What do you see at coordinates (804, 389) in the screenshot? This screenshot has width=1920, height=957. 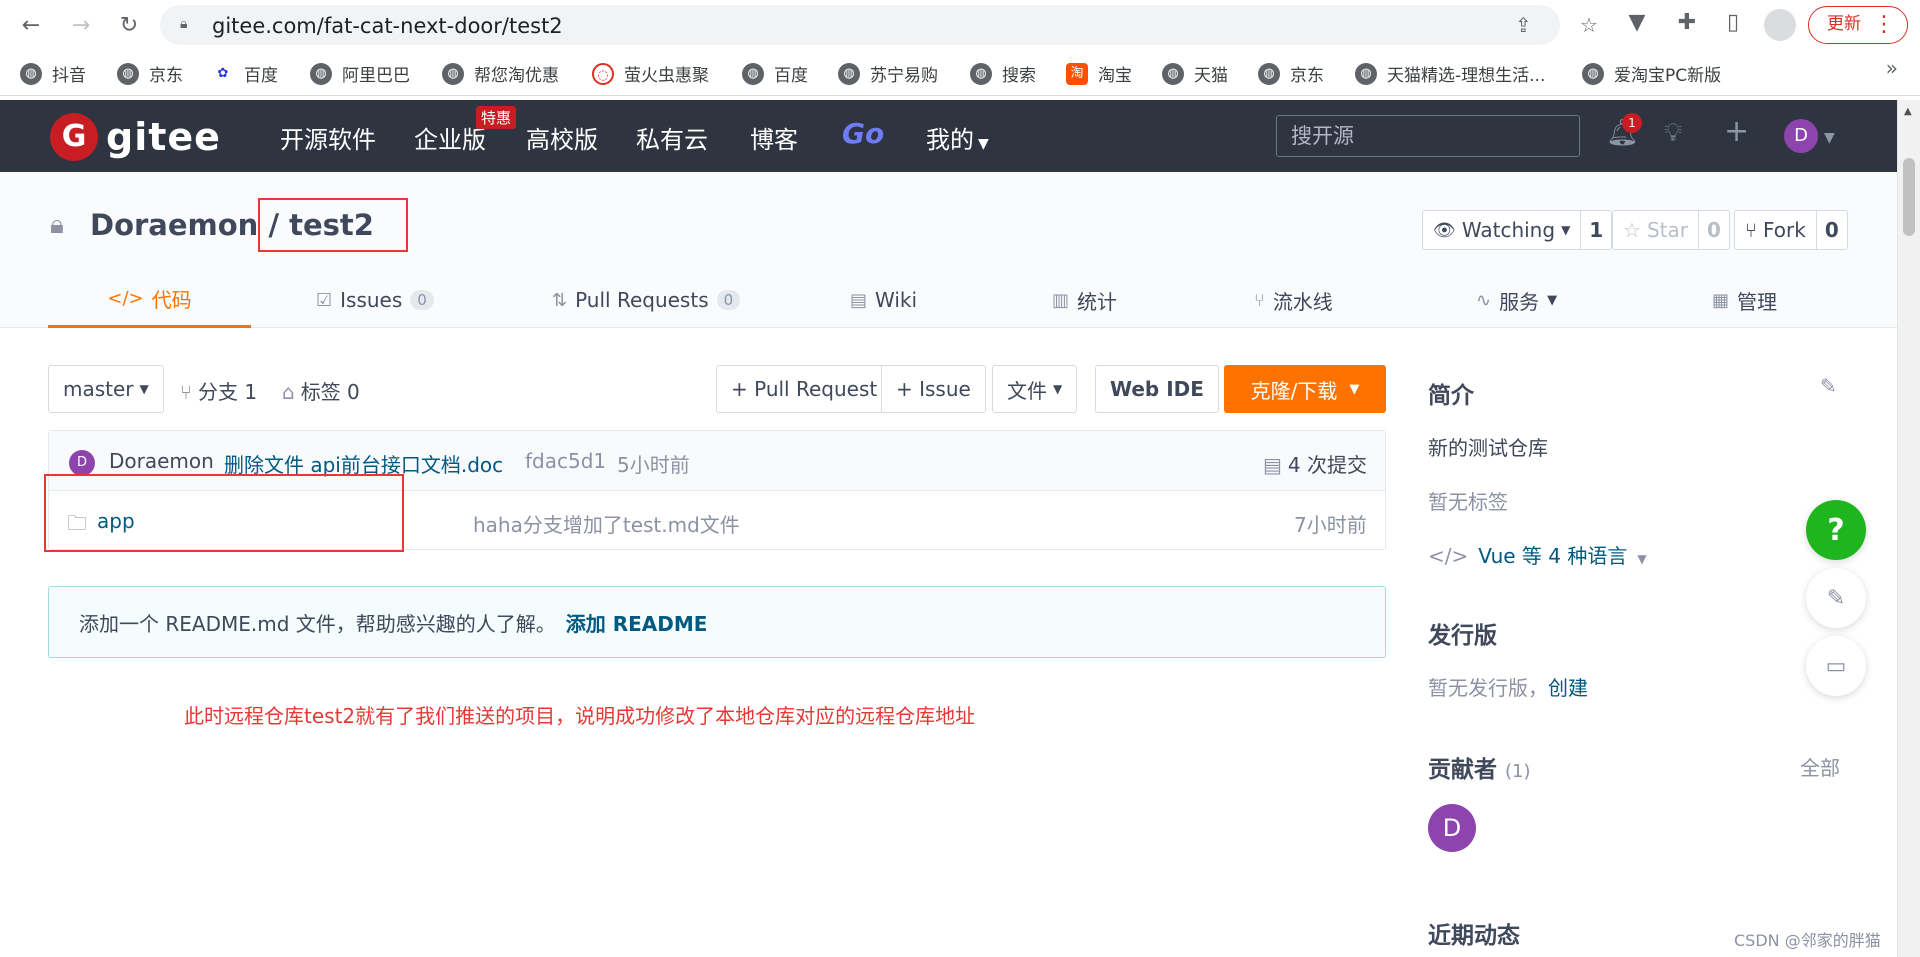 I see `new-pull-request-button: + Pull Request` at bounding box center [804, 389].